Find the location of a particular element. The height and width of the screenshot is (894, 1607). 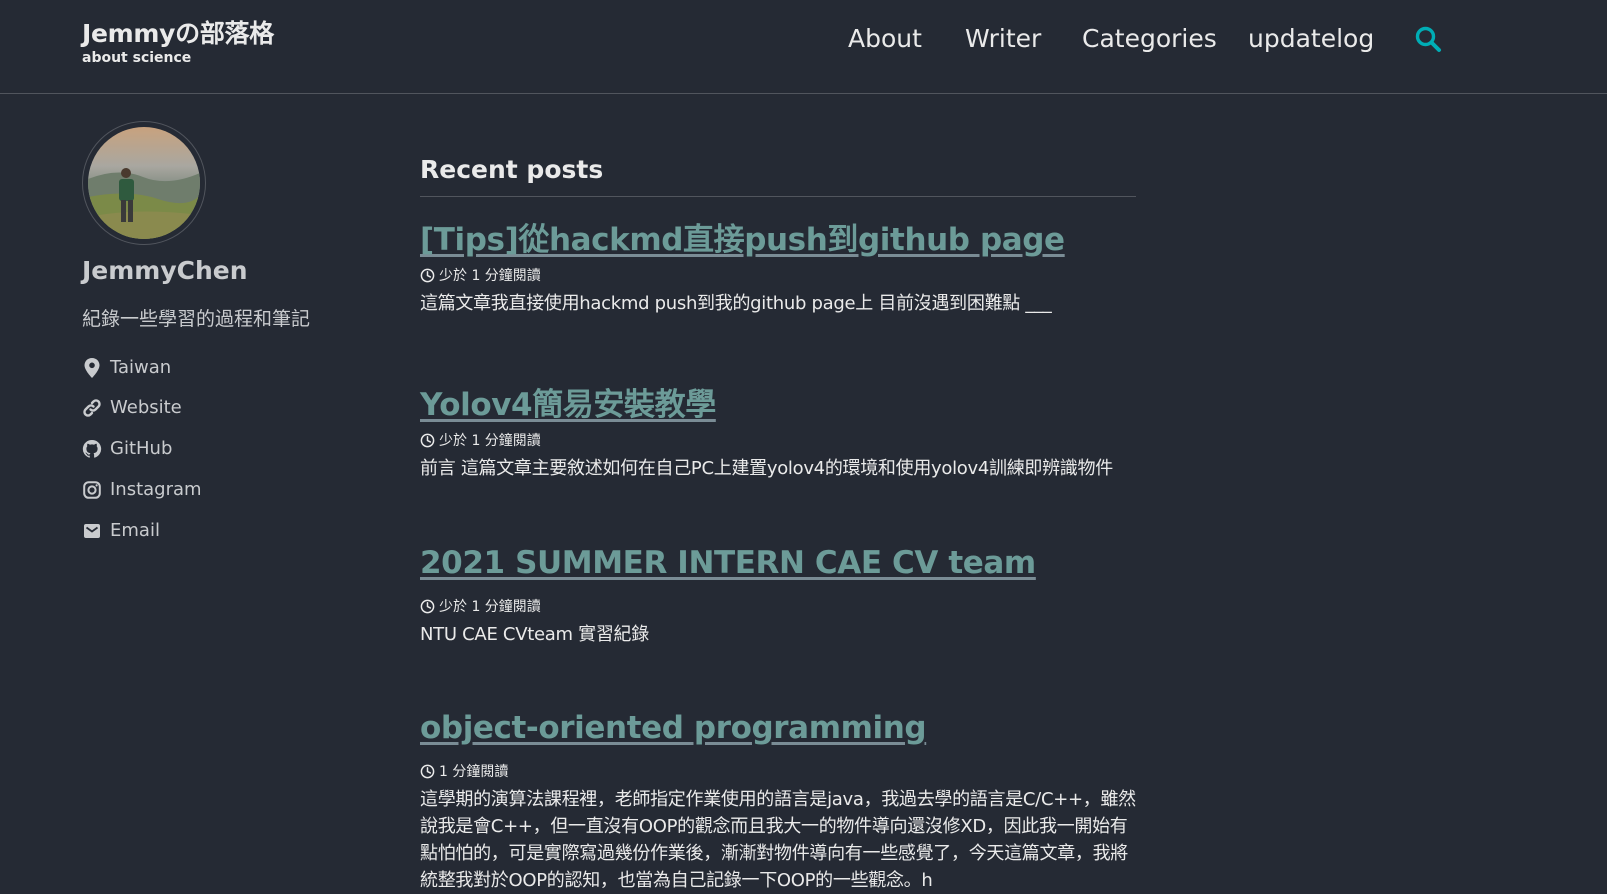

nav-writer: Writer is located at coordinates (1003, 38).